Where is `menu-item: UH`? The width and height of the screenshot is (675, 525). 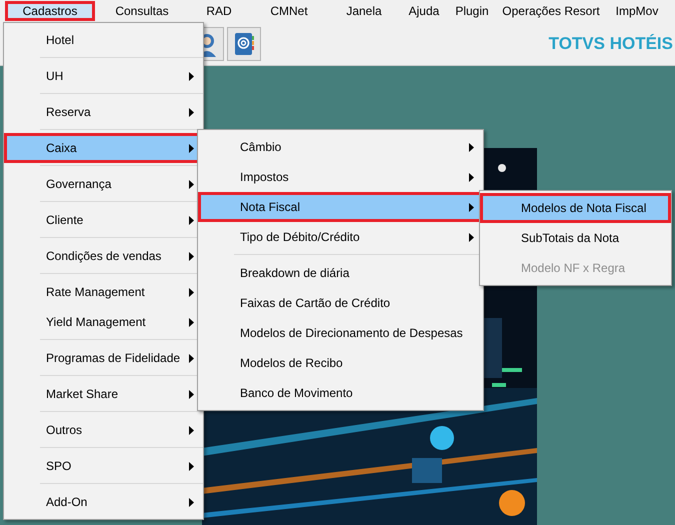 menu-item: UH is located at coordinates (103, 76).